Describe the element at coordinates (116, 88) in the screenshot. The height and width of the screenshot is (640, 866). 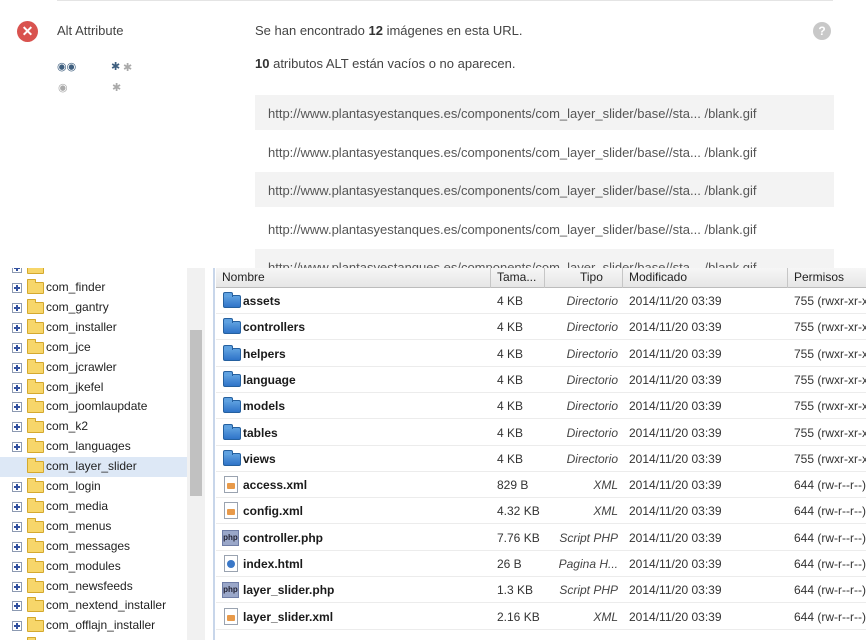
I see `gear-dim-icon: ✱` at that location.